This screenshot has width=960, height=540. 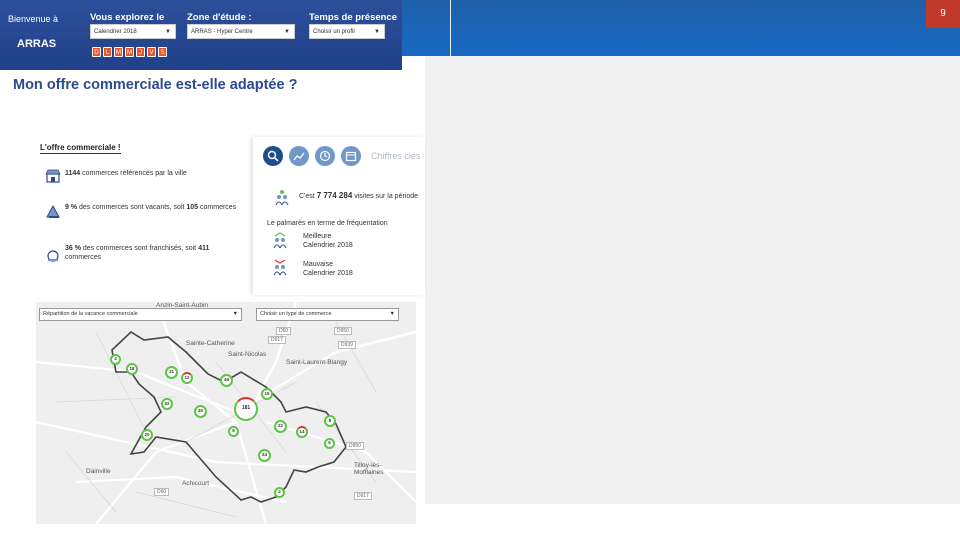 I want to click on map-marker: 14, so click(x=302, y=432).